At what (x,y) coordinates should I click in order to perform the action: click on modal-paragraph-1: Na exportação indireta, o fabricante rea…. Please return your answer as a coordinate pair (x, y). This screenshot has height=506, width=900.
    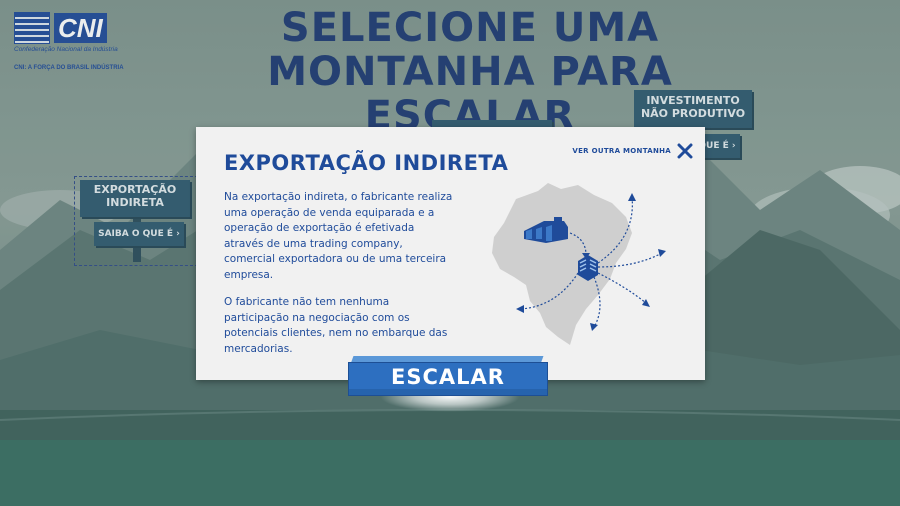
    Looking at the image, I should click on (338, 236).